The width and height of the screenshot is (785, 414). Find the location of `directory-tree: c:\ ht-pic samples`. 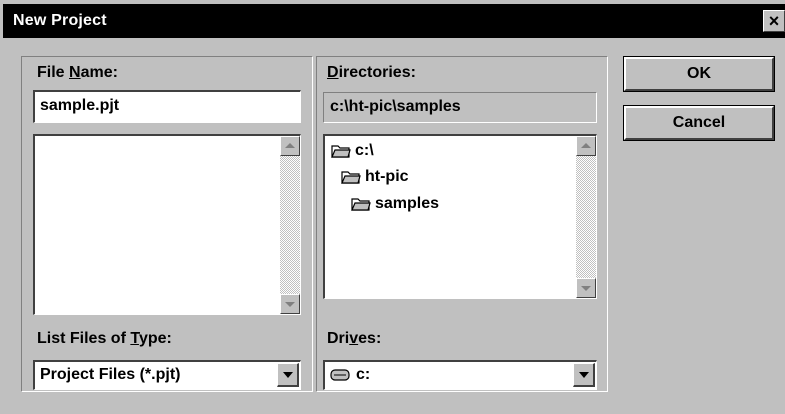

directory-tree: c:\ ht-pic samples is located at coordinates (460, 216).